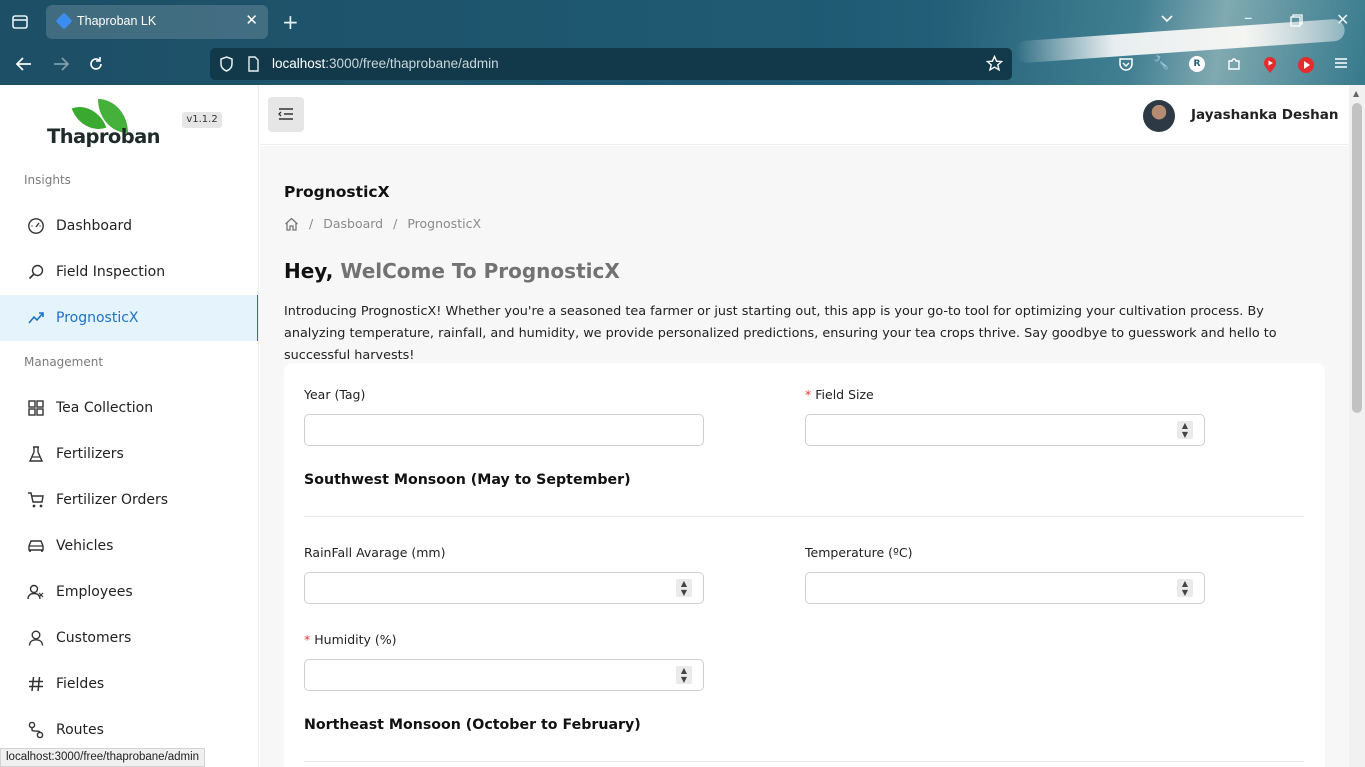 This screenshot has height=767, width=1365. I want to click on sidebar-toggle-button, so click(286, 114).